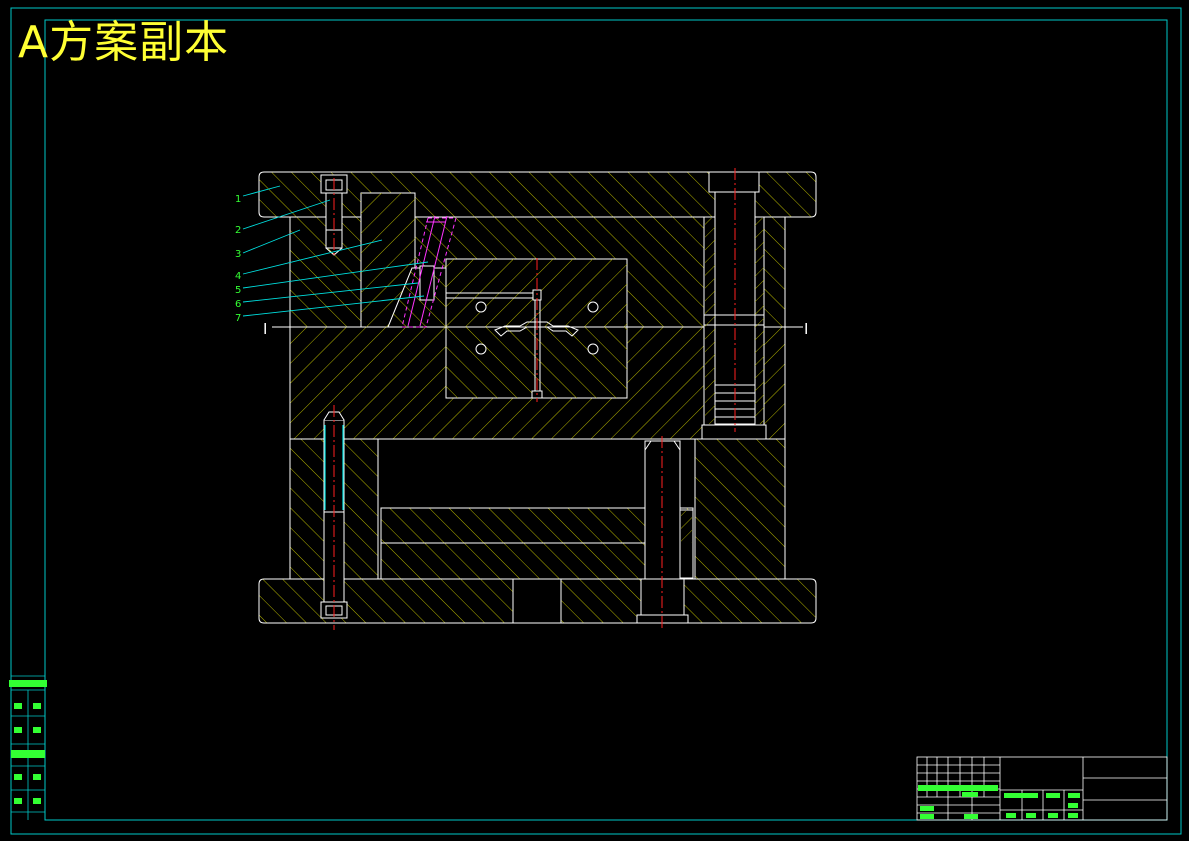  Describe the element at coordinates (238, 318) in the screenshot. I see `part-number-7: 7` at that location.